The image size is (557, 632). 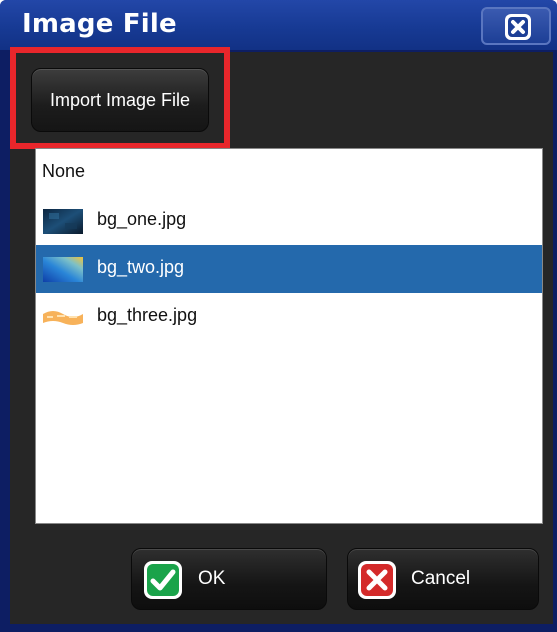 I want to click on list-item-label: None, so click(x=64, y=171).